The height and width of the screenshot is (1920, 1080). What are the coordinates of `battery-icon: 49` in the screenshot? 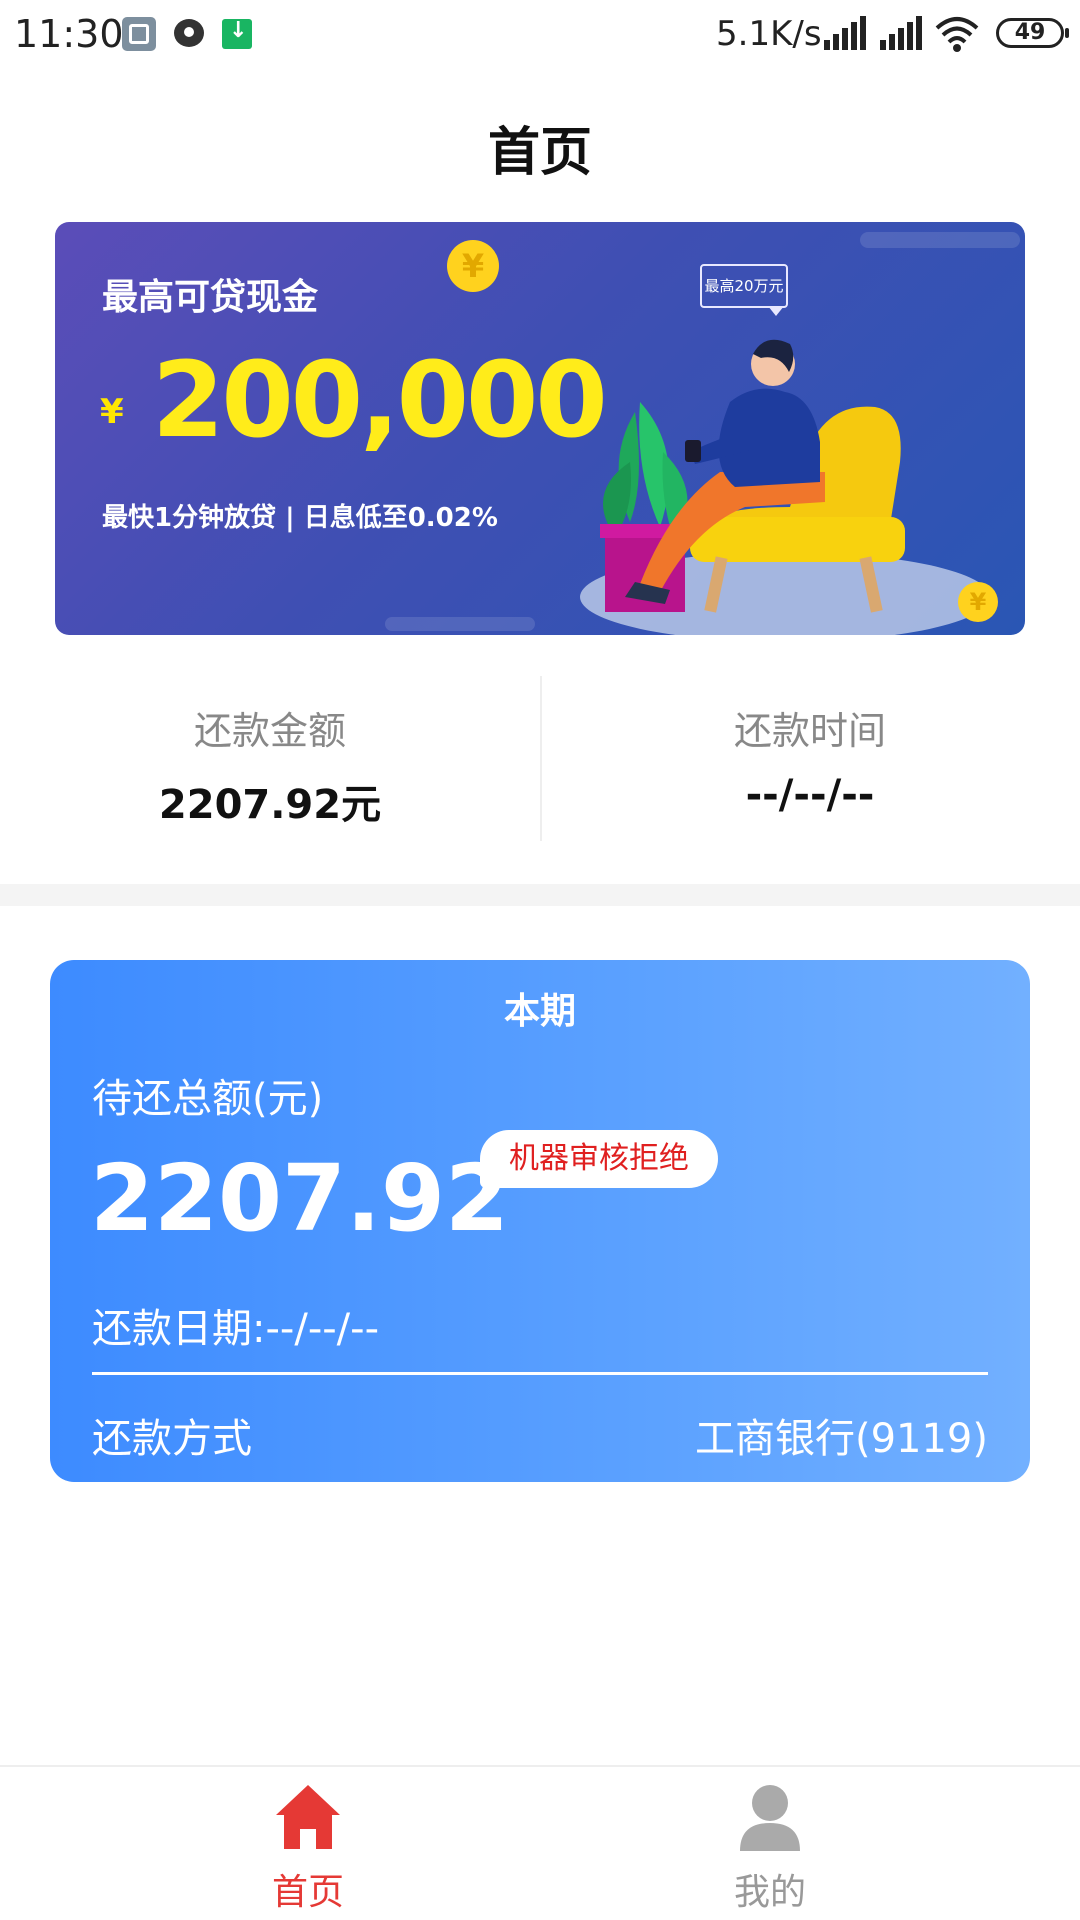 It's located at (1032, 33).